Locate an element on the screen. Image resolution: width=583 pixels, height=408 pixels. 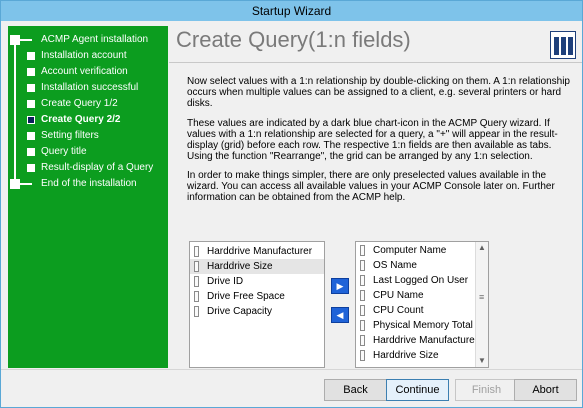
list-item: Drive Free Space is located at coordinates (257, 296).